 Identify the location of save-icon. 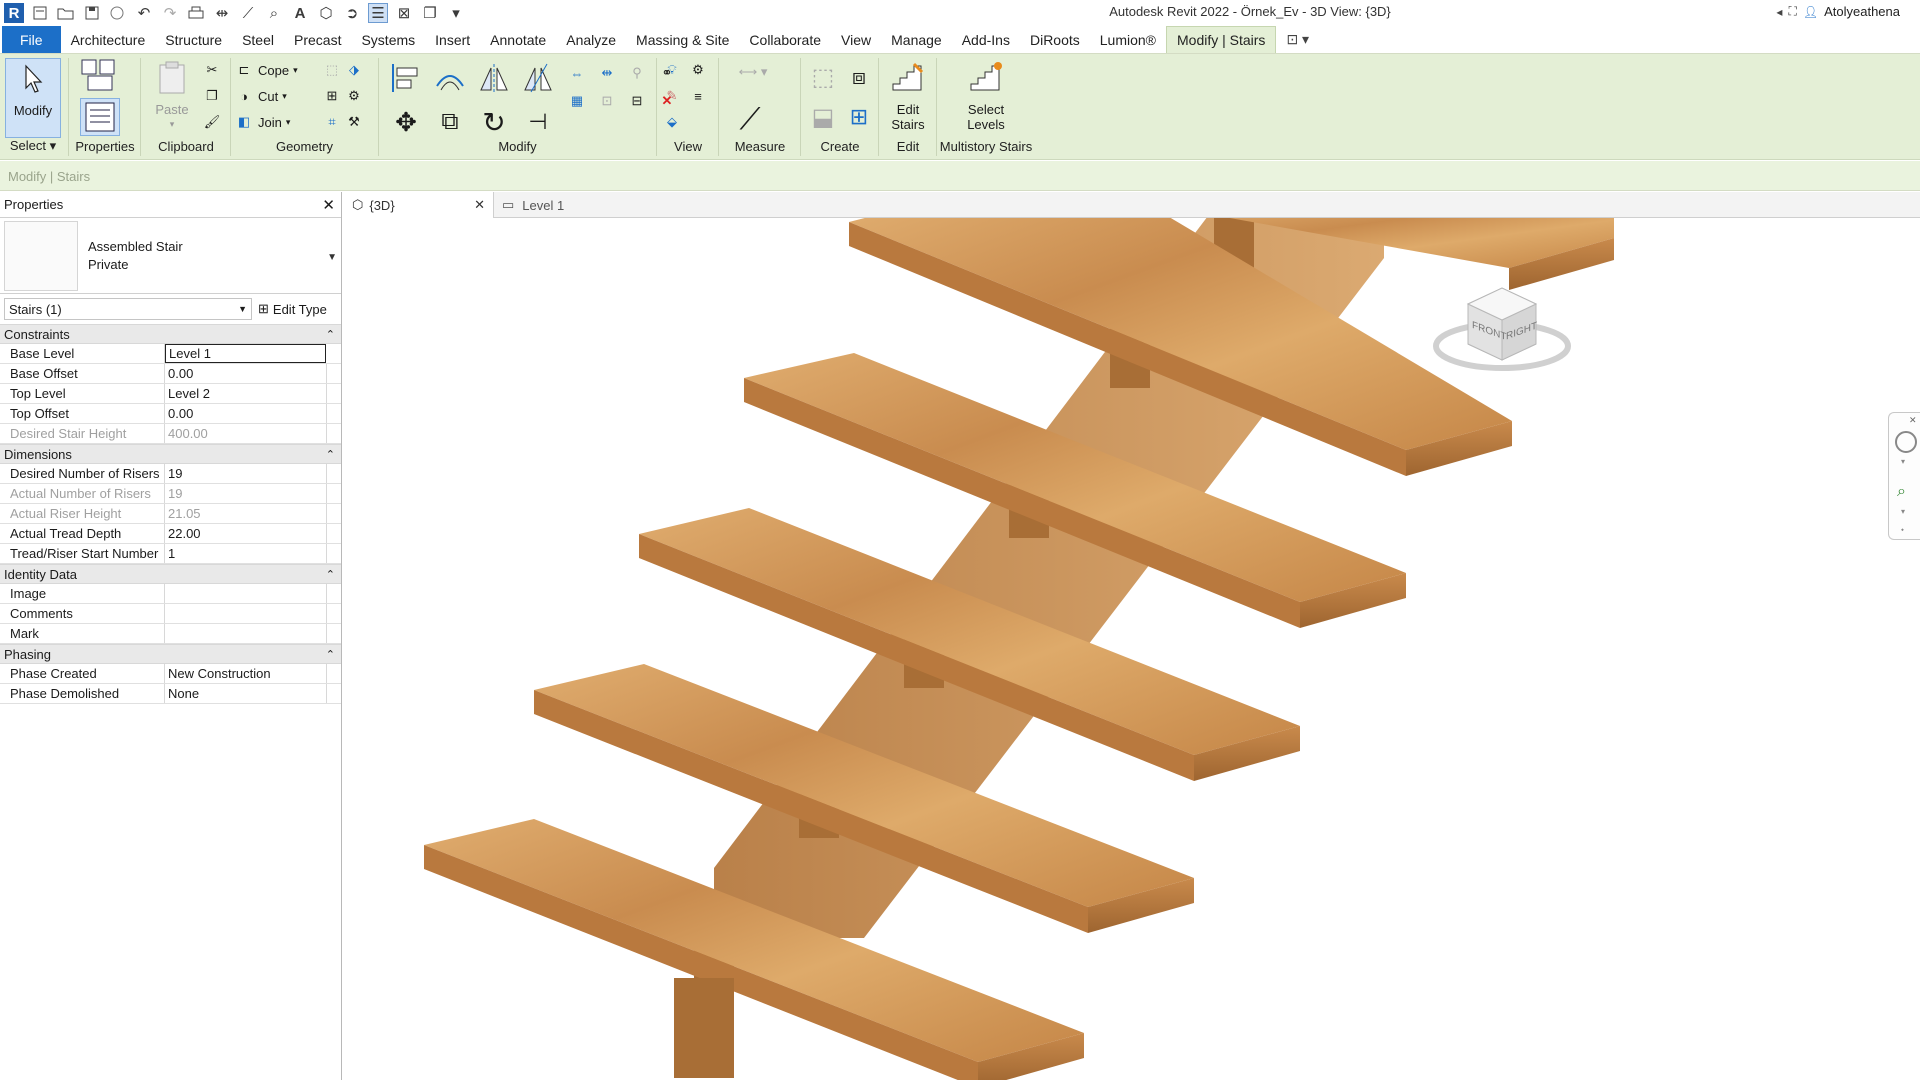
(92, 13).